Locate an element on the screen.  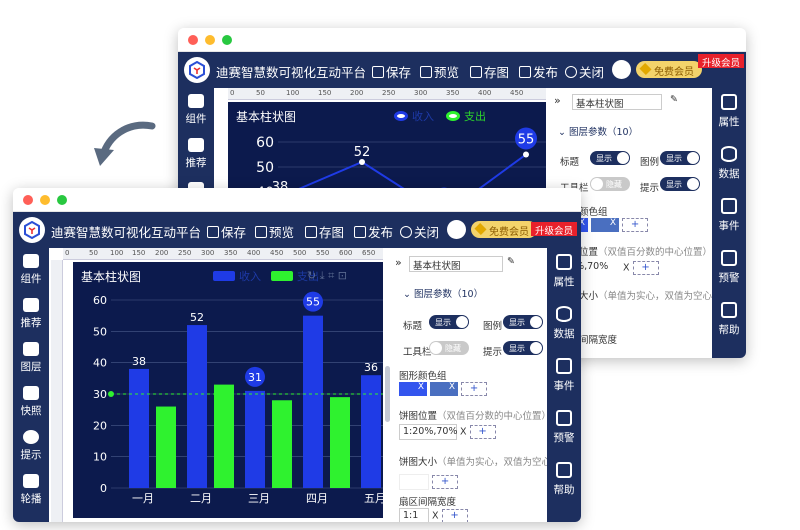
scrollbar-thumb is located at coordinates (387, 394).